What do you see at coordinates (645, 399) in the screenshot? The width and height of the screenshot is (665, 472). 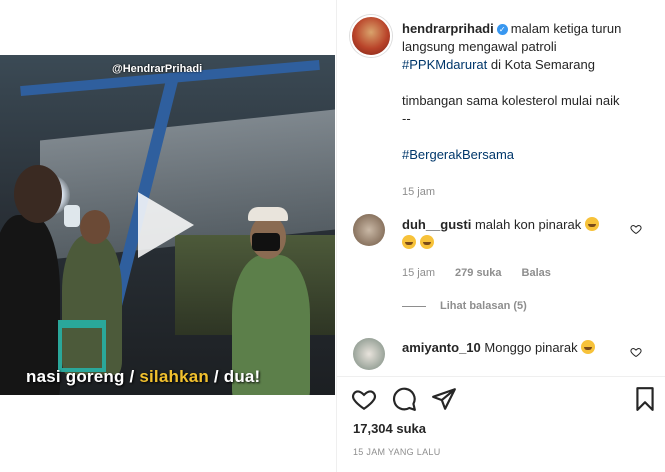 I see `bookmark-icon` at bounding box center [645, 399].